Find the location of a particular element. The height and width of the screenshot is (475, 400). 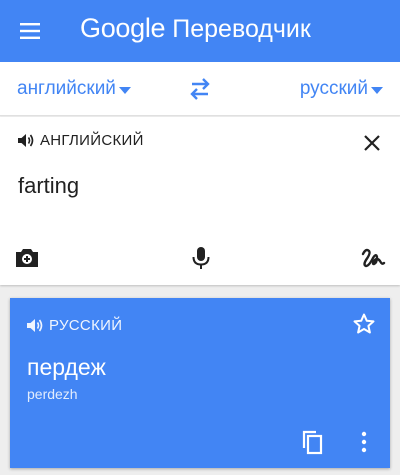

swap-languages-icon is located at coordinates (200, 89).